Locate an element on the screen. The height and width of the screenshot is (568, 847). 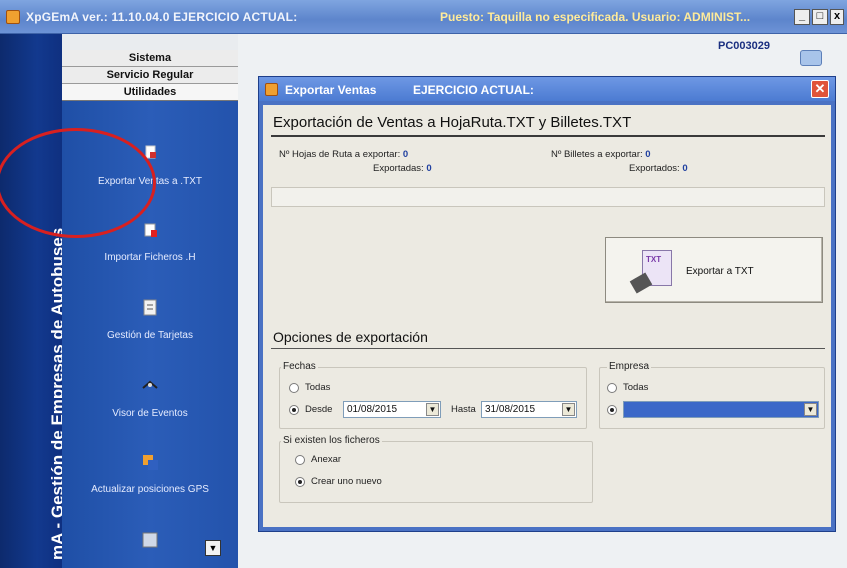
billetes-exported: Exportados: 0 is located at coordinates (658, 168).